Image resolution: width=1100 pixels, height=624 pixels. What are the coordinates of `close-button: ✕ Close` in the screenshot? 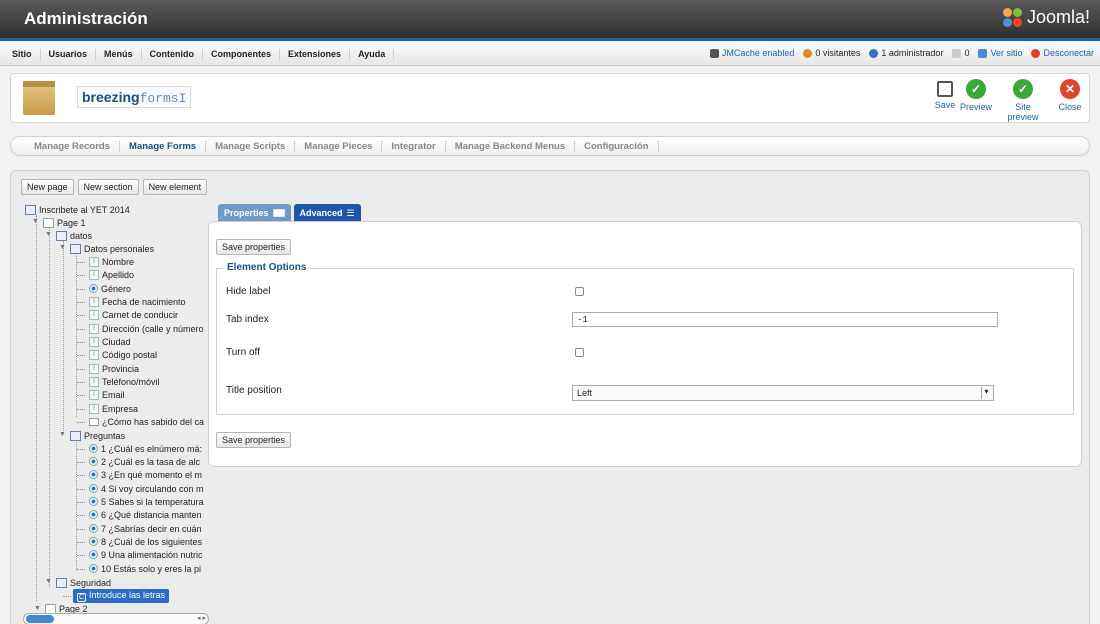 It's located at (1070, 95).